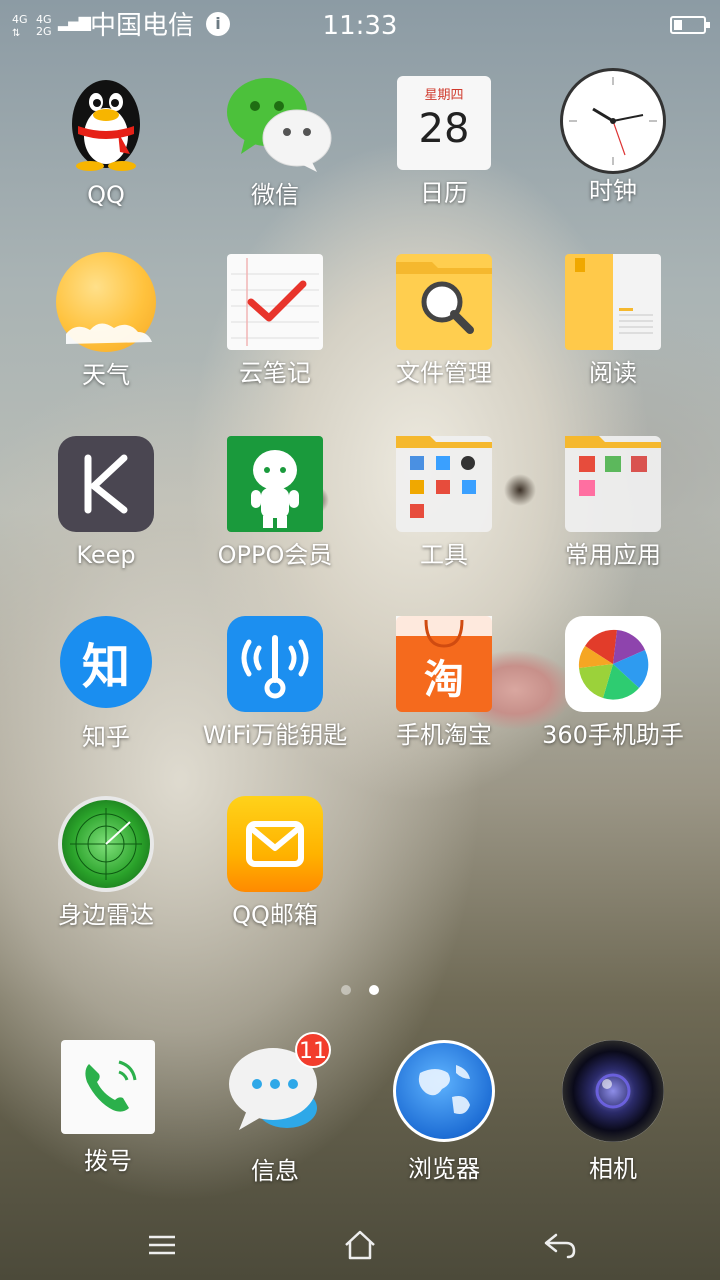  What do you see at coordinates (444, 302) in the screenshot?
I see `file-manager-icon` at bounding box center [444, 302].